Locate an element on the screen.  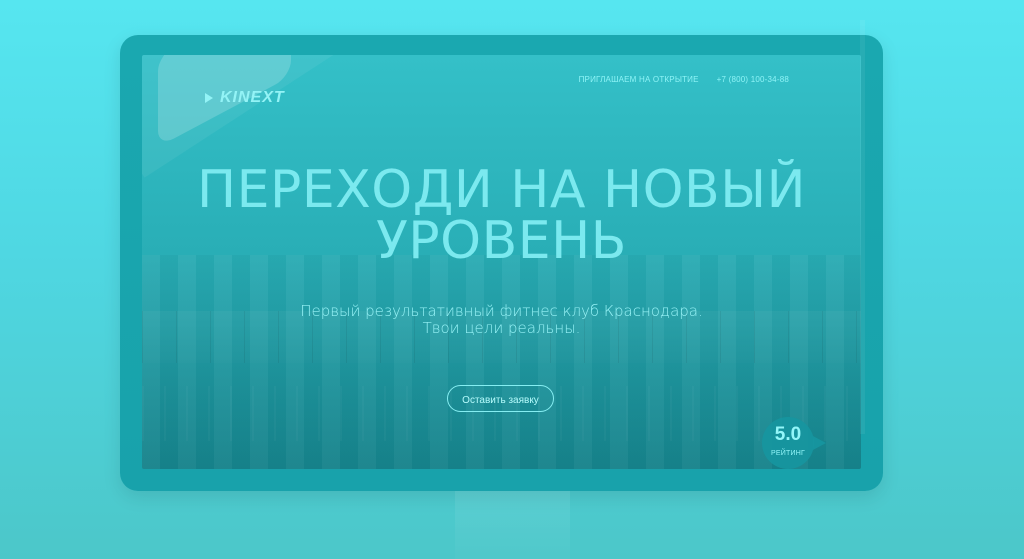
monitor-stand is located at coordinates (512, 525).